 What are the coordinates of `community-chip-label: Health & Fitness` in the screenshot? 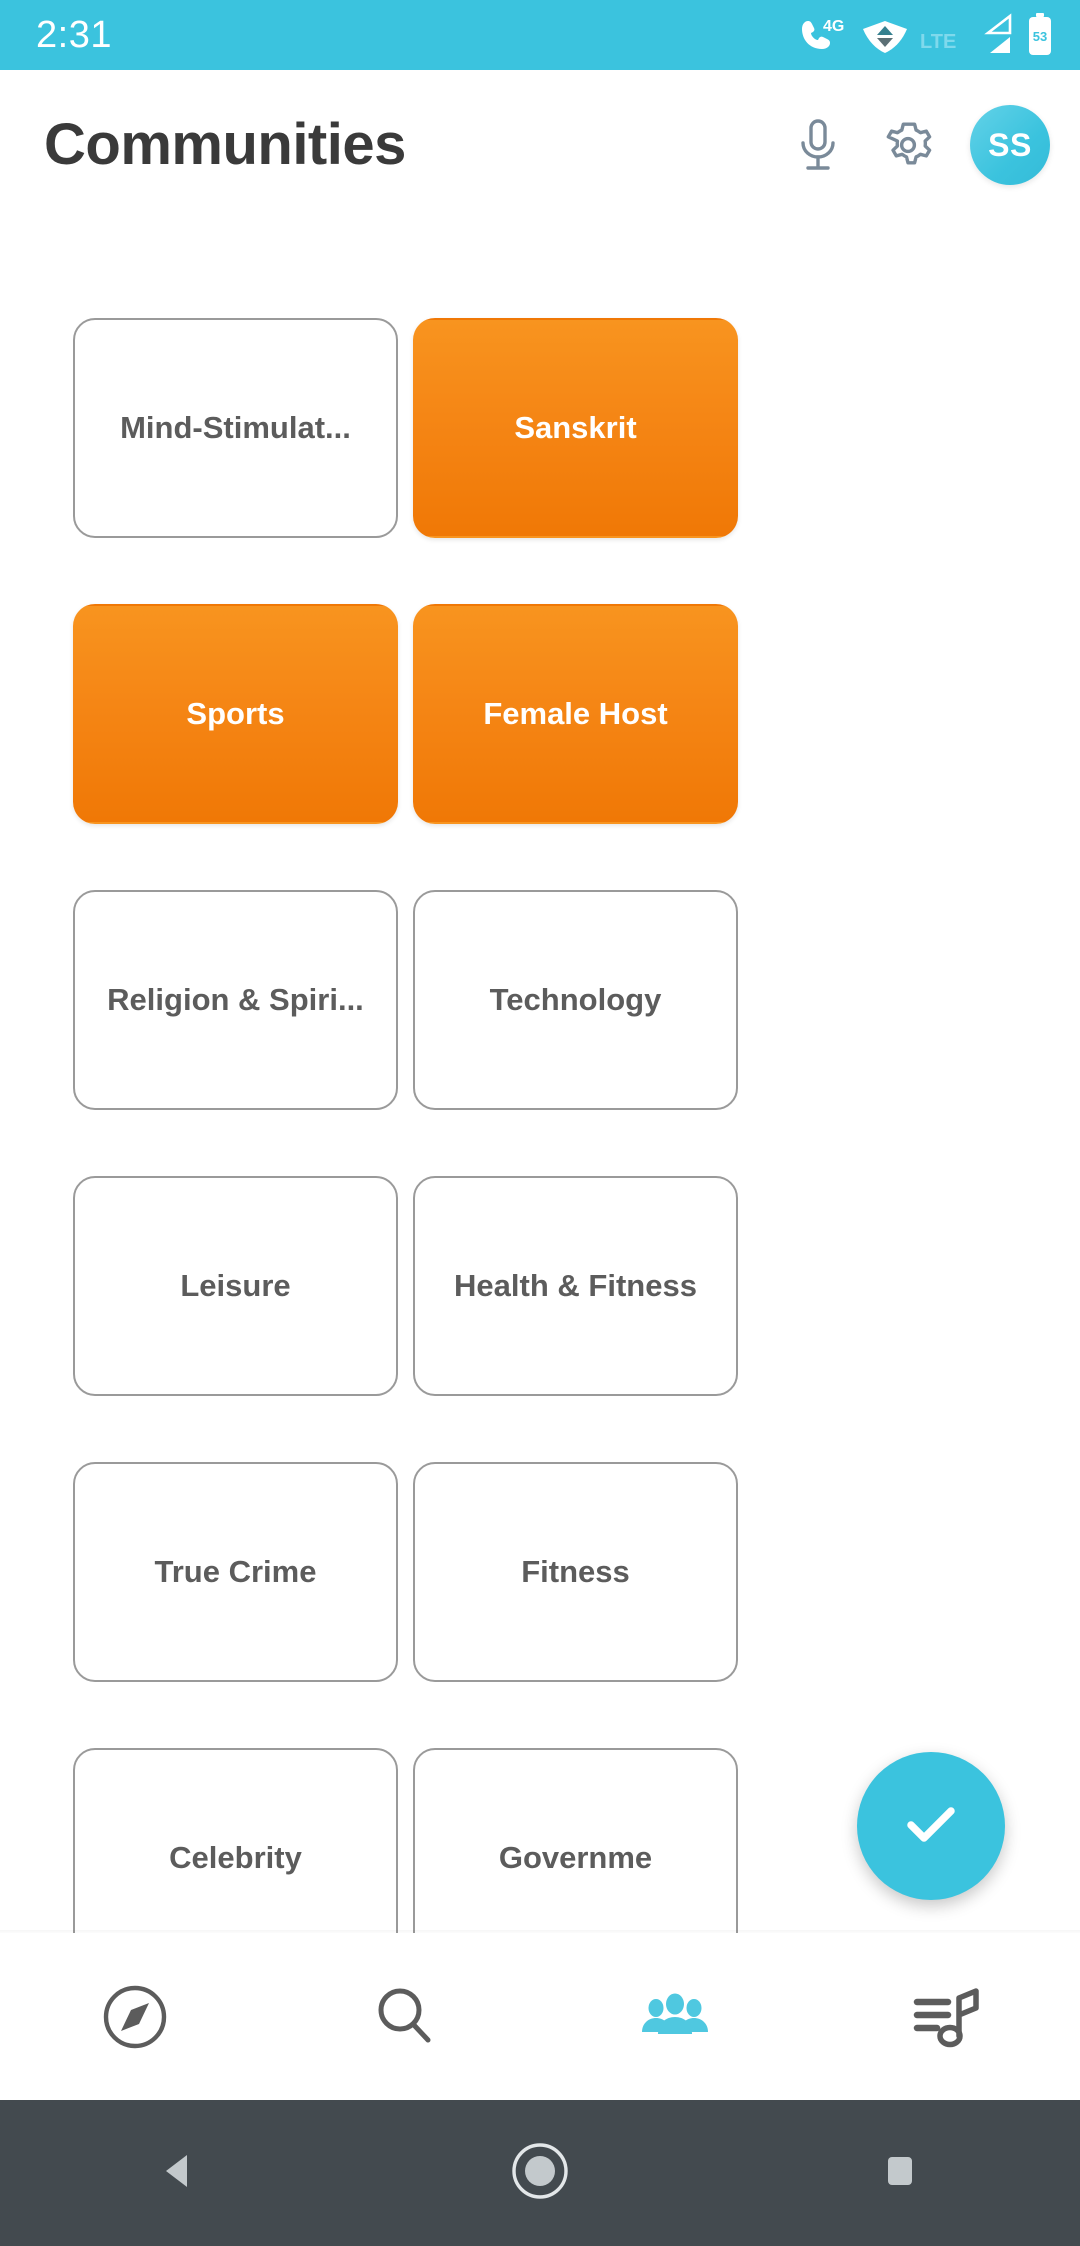 It's located at (575, 1285).